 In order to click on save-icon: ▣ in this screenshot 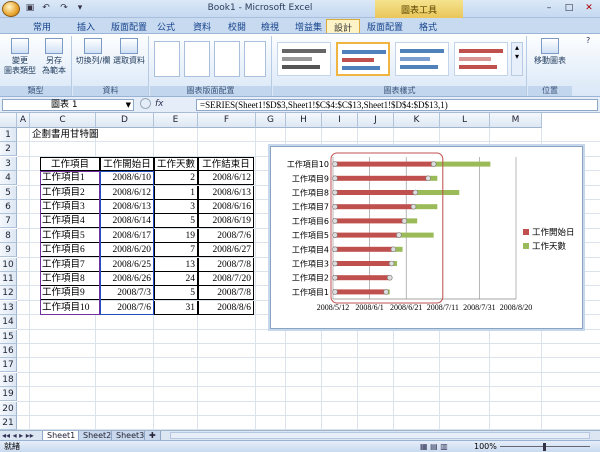, I will do `click(30, 8)`.